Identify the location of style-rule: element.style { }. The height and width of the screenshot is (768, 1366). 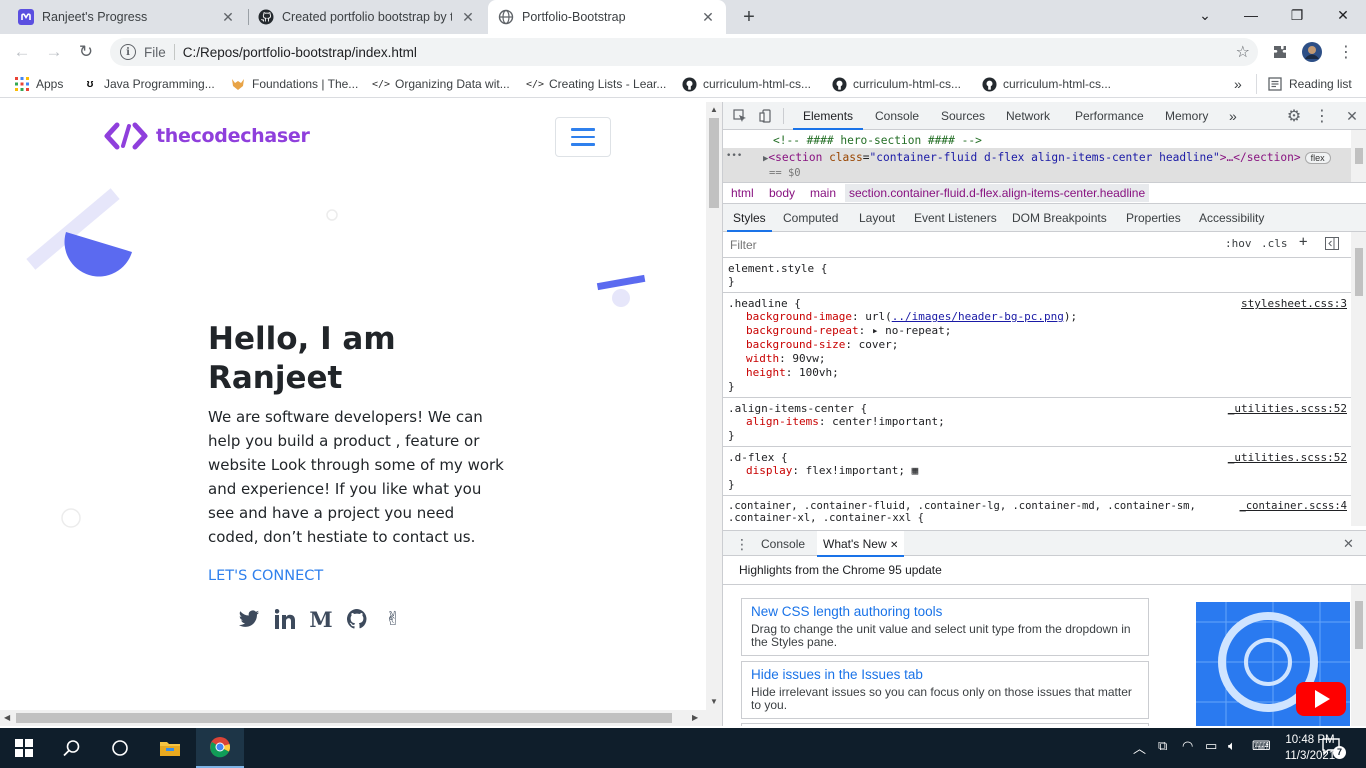
(1037, 275).